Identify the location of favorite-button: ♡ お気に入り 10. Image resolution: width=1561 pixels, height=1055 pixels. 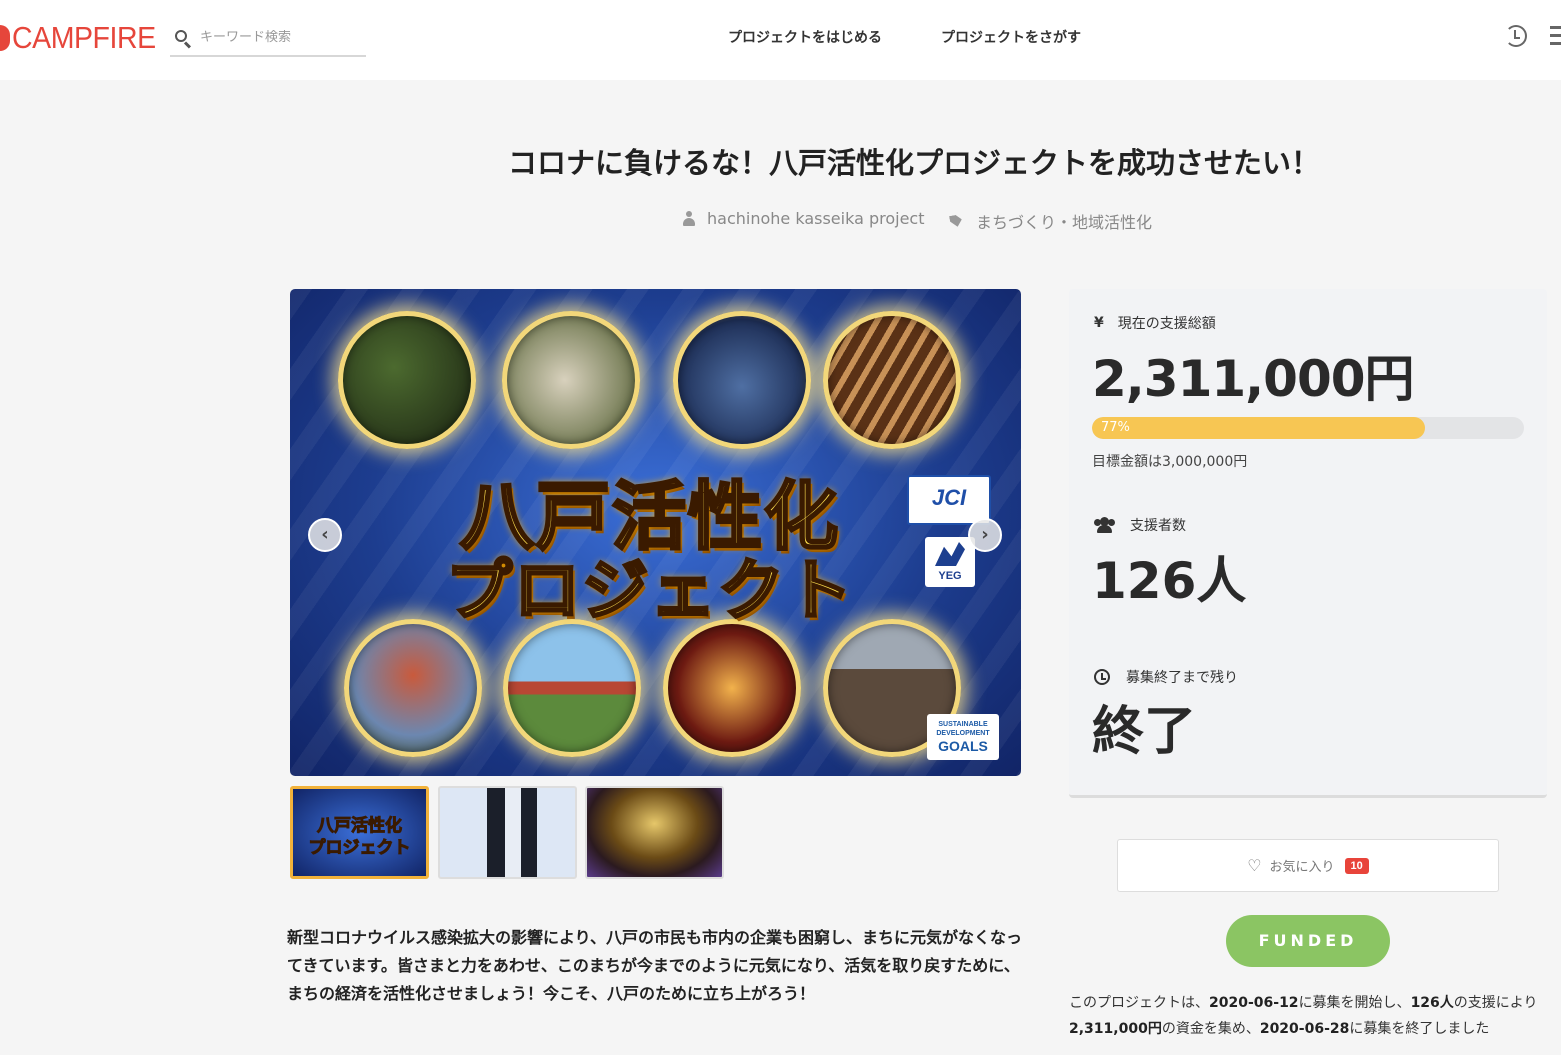
(1308, 865).